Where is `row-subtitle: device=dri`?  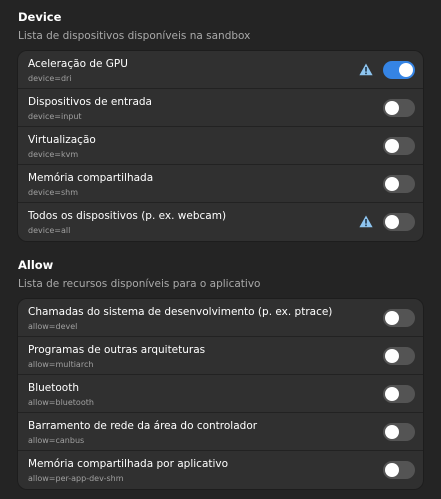
row-subtitle: device=dri is located at coordinates (50, 78).